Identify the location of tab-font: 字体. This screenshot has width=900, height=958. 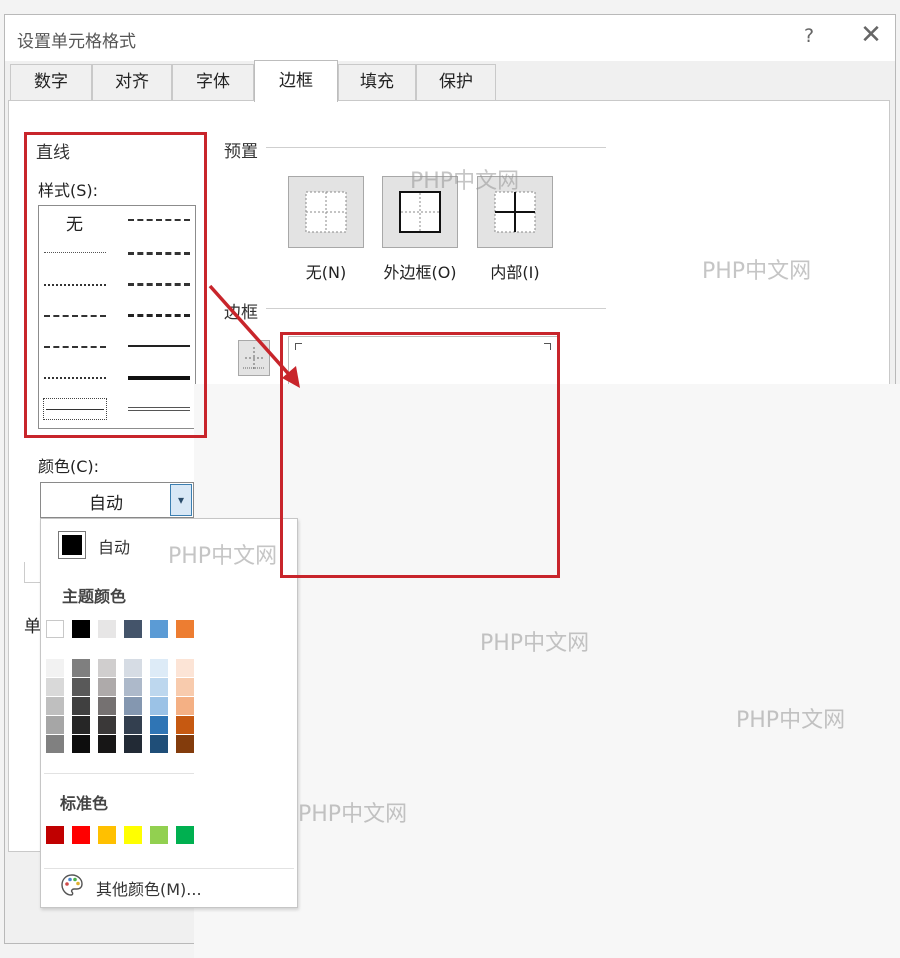
(213, 82).